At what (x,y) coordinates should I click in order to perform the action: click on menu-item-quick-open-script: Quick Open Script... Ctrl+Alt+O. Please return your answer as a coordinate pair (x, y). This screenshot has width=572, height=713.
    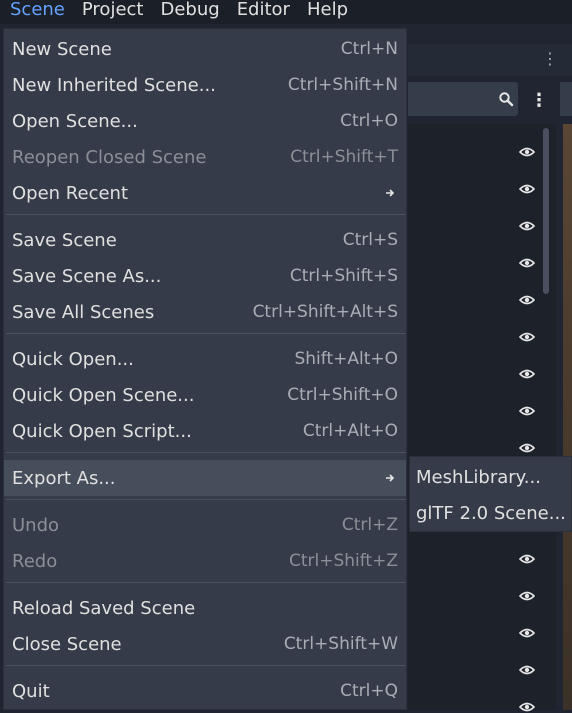
    Looking at the image, I should click on (205, 431).